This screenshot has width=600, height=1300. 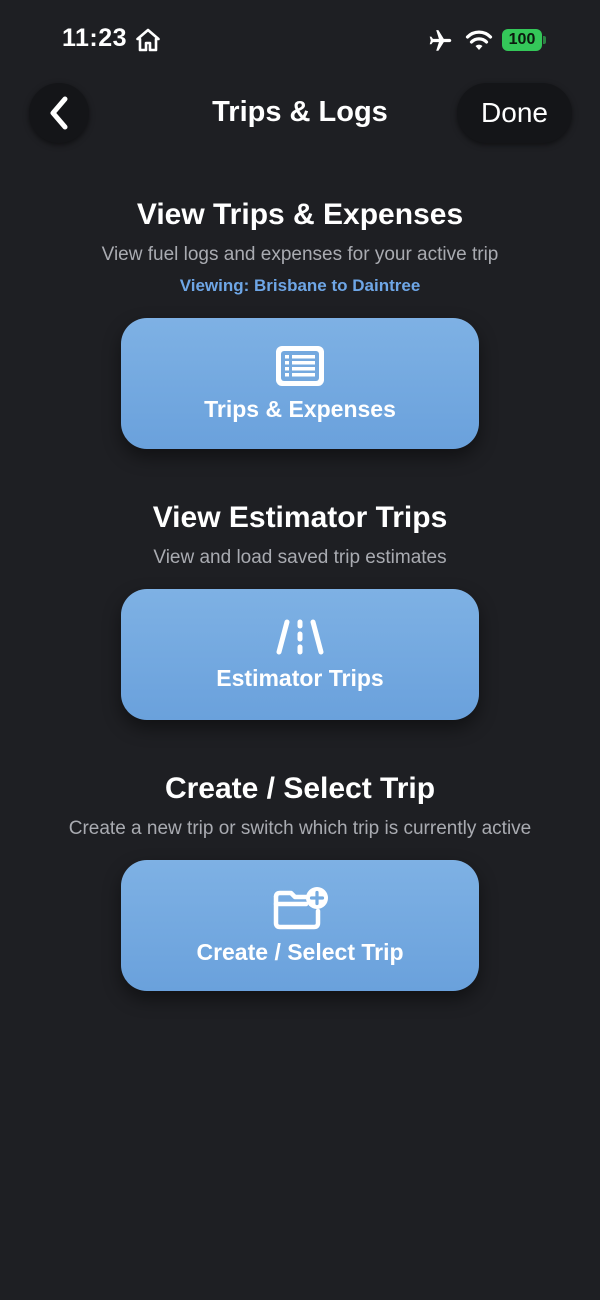 What do you see at coordinates (148, 40) in the screenshot?
I see `home-icon` at bounding box center [148, 40].